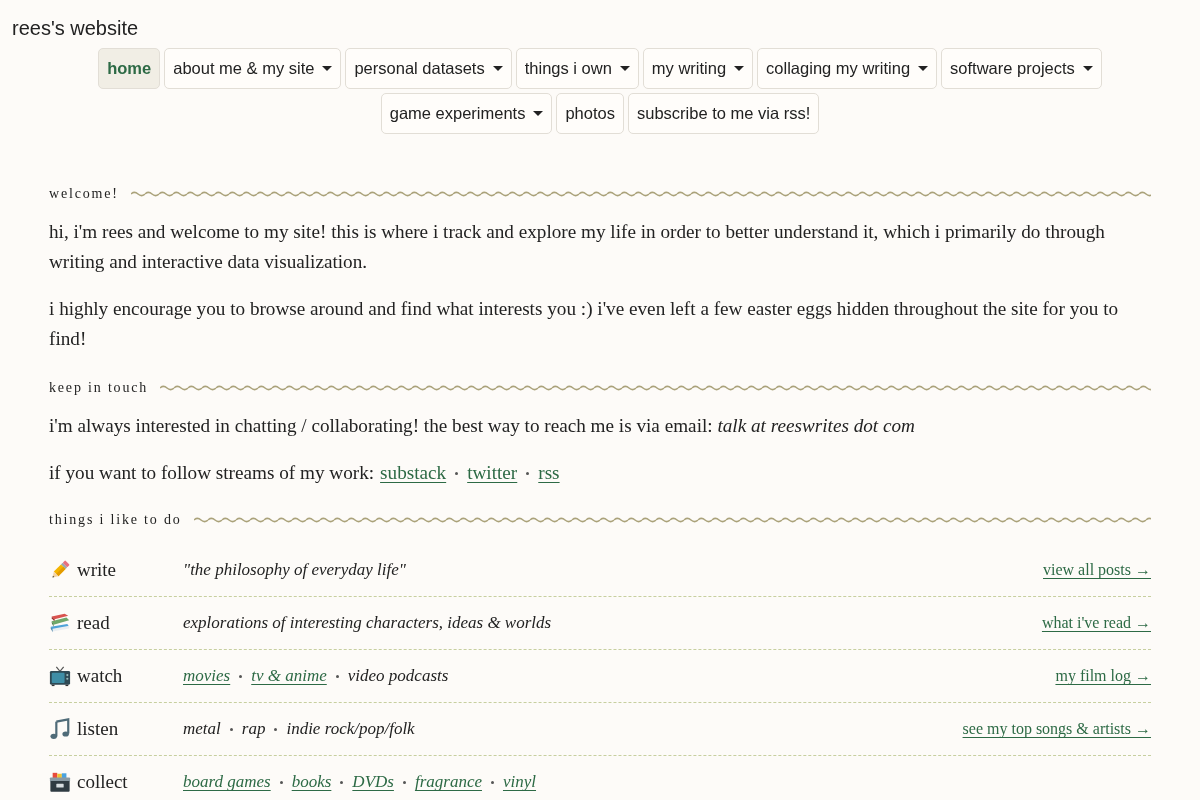 This screenshot has width=1200, height=800. What do you see at coordinates (129, 68) in the screenshot?
I see `nav-button: home` at bounding box center [129, 68].